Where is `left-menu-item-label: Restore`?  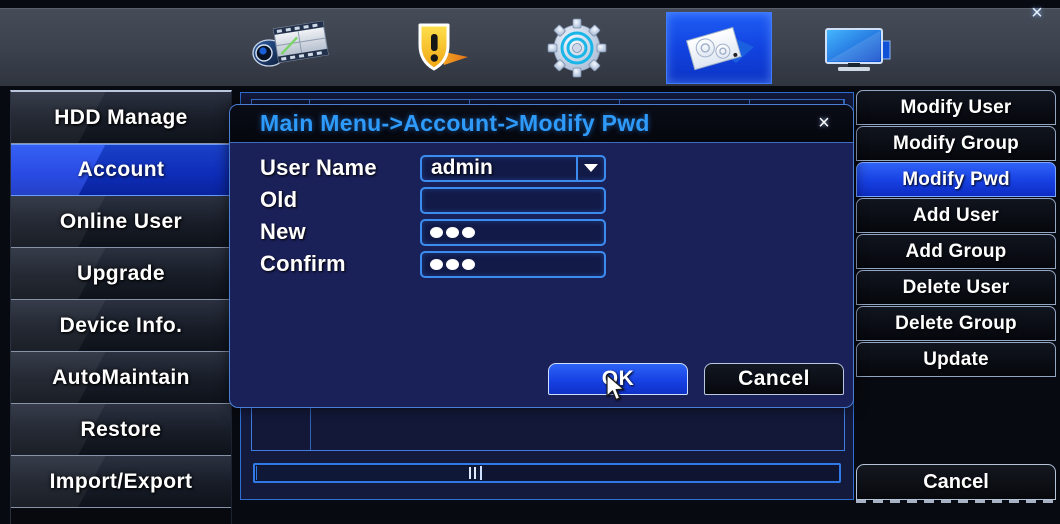 left-menu-item-label: Restore is located at coordinates (121, 429).